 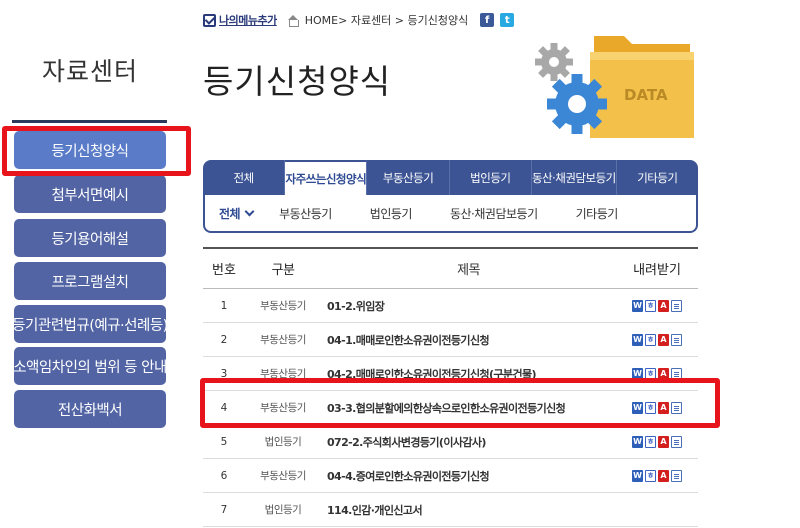 I want to click on top-bar: 나의메뉴추가 HOME> 자료센터 > 등기신청양식 f t, so click(x=359, y=20).